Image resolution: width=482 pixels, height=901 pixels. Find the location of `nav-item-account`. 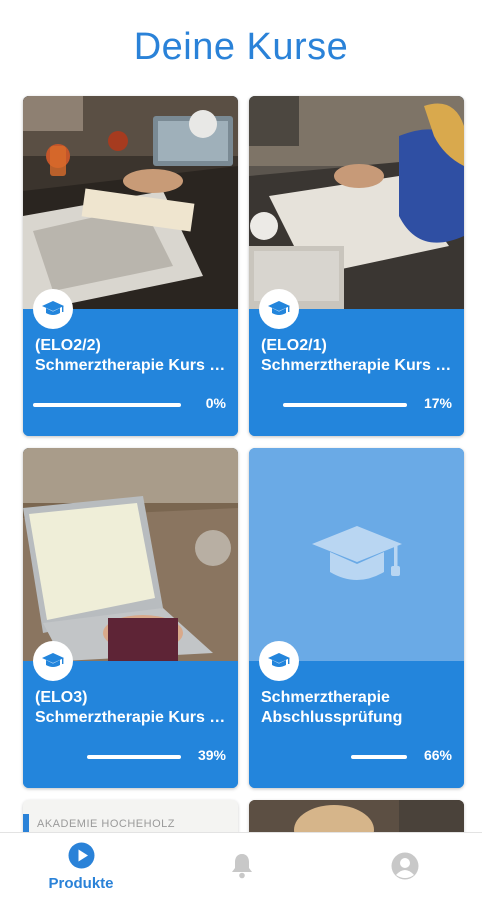

nav-item-account is located at coordinates (401, 867).